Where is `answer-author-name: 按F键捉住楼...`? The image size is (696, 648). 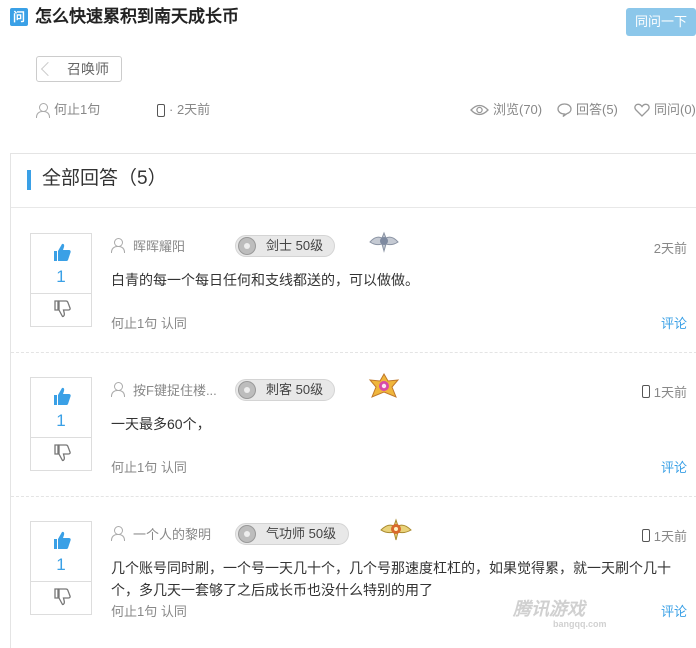
answer-author-name: 按F键捉住楼... is located at coordinates (175, 390).